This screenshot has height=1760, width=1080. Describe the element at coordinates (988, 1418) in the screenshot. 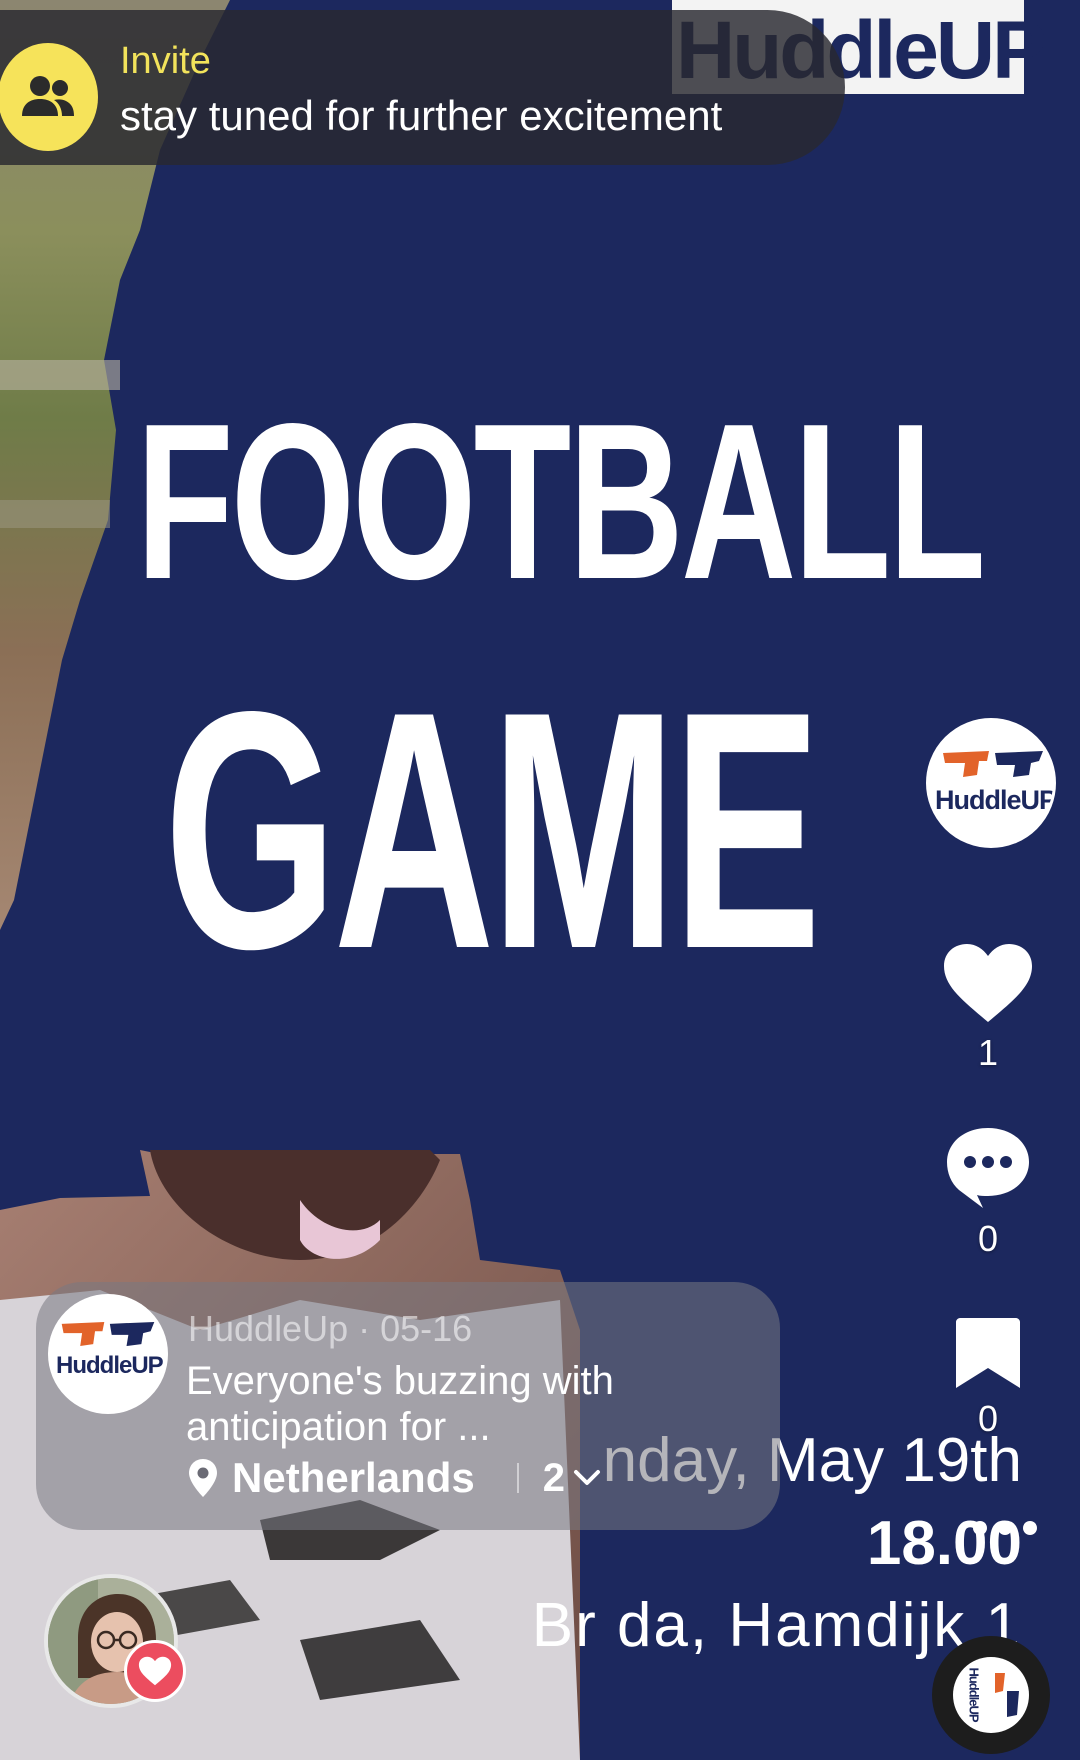

I see `bookmark-count: 0` at that location.